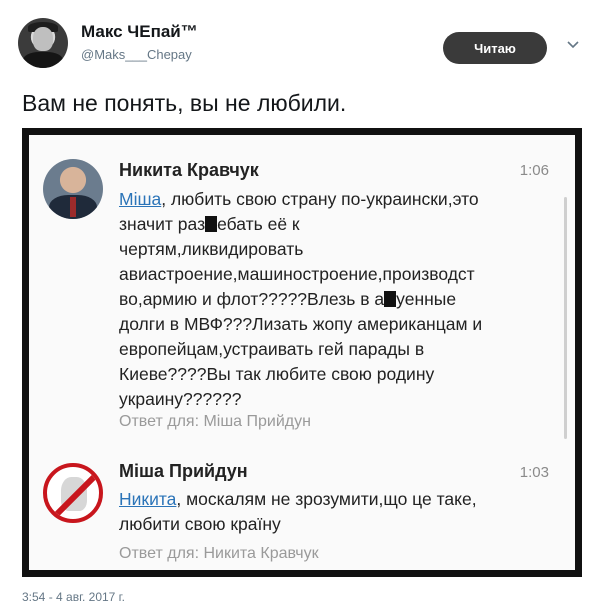 The image size is (606, 613). I want to click on chevron-down-icon, so click(573, 45).